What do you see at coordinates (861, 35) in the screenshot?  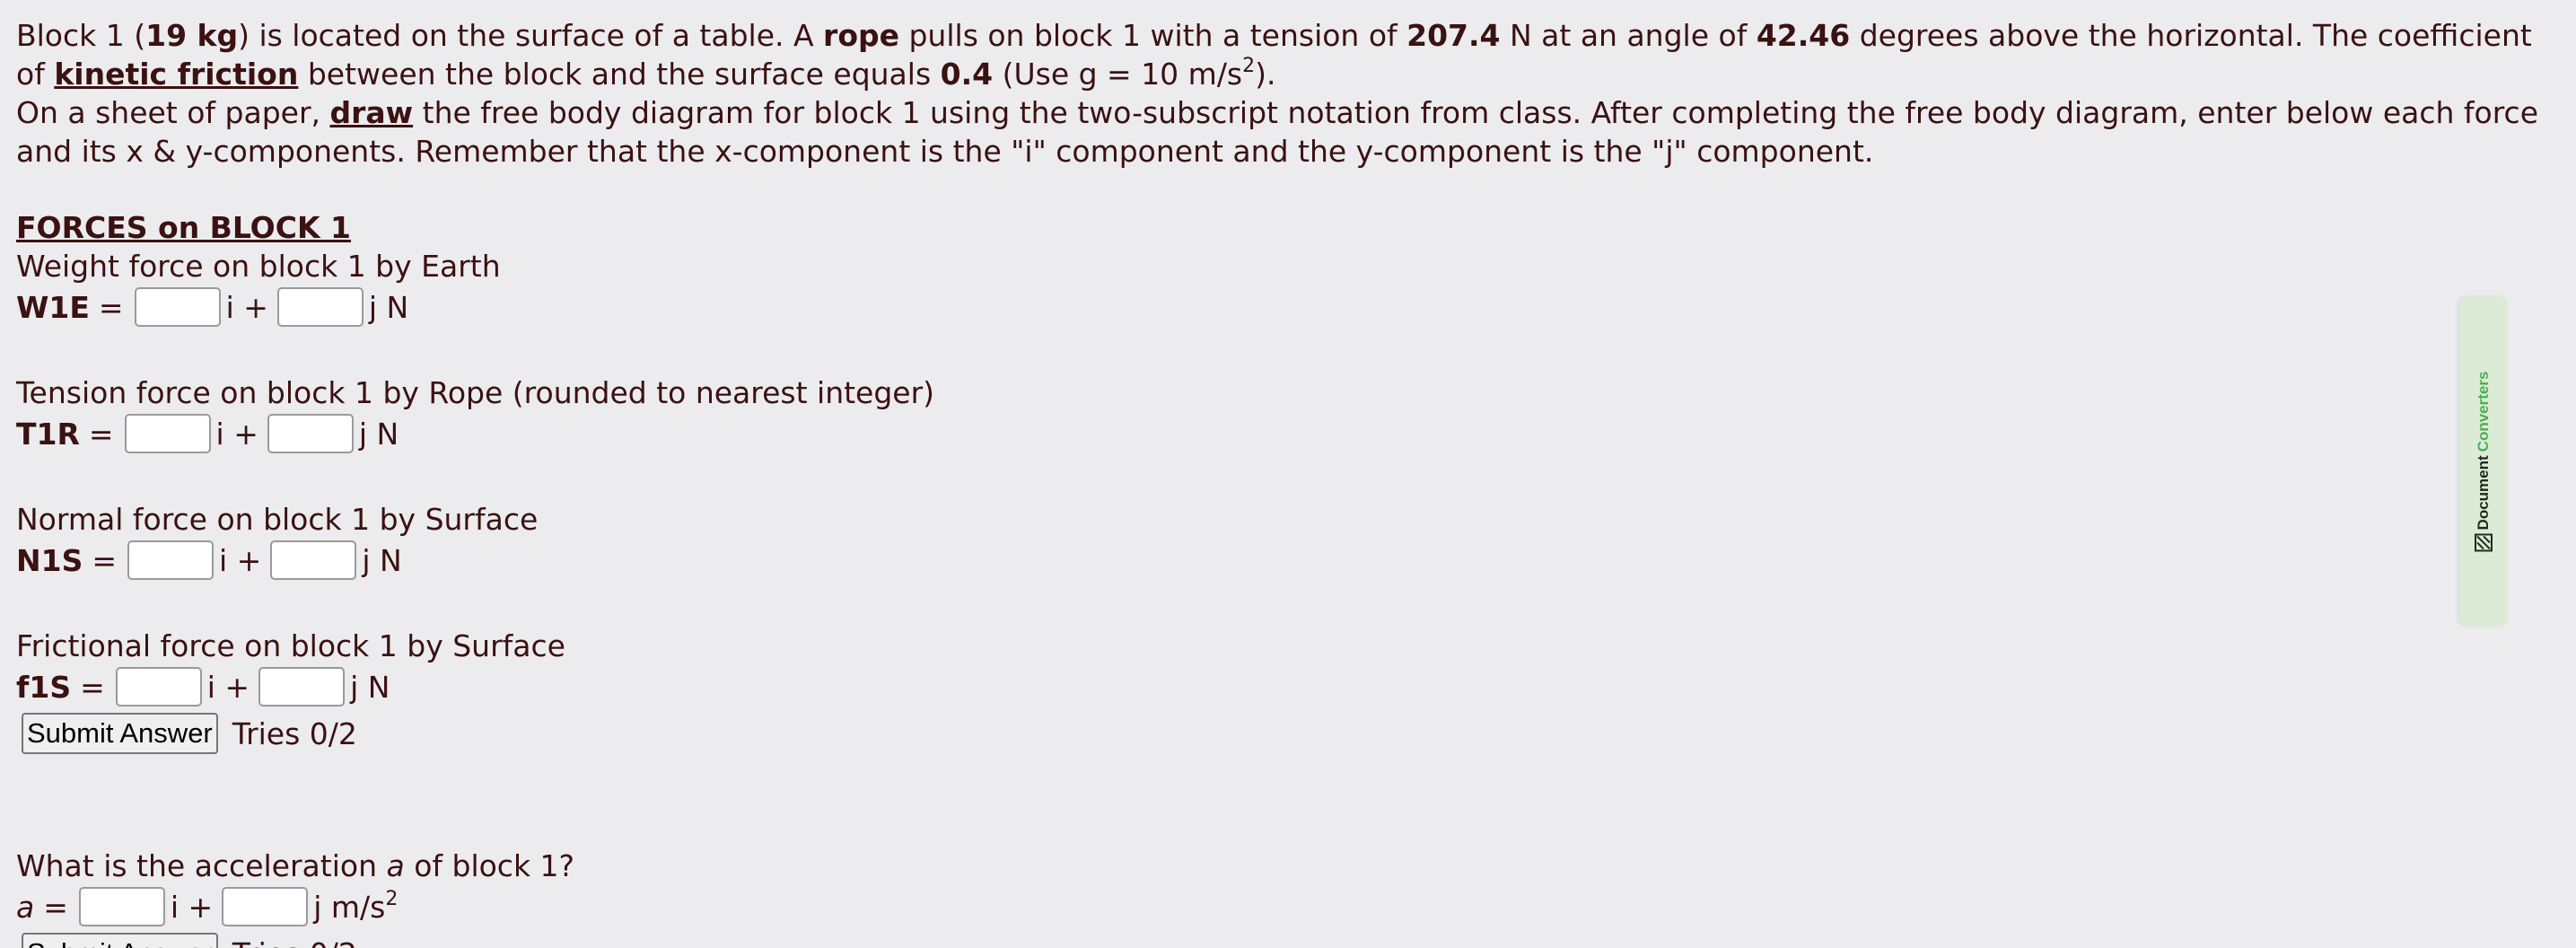 I see `rope-term: rope` at bounding box center [861, 35].